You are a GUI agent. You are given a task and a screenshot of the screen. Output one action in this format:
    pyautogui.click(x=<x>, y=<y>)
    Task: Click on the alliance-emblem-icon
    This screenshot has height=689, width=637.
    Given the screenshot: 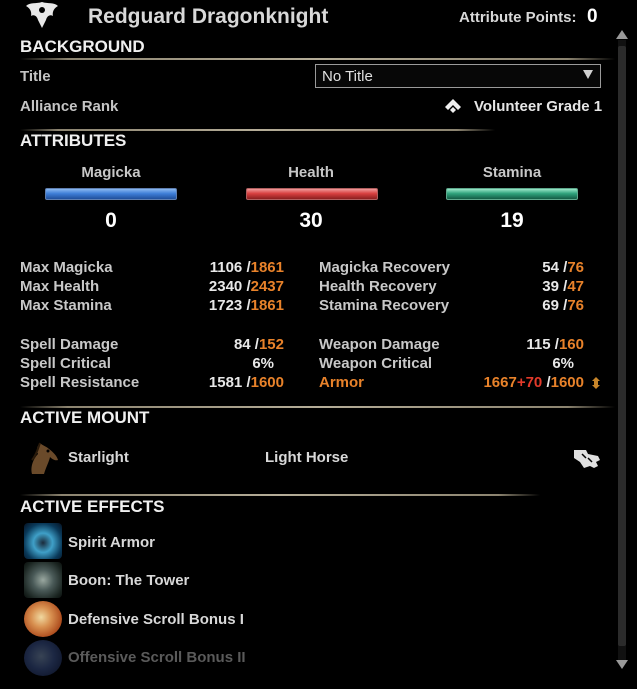 What is the action you would take?
    pyautogui.click(x=42, y=15)
    